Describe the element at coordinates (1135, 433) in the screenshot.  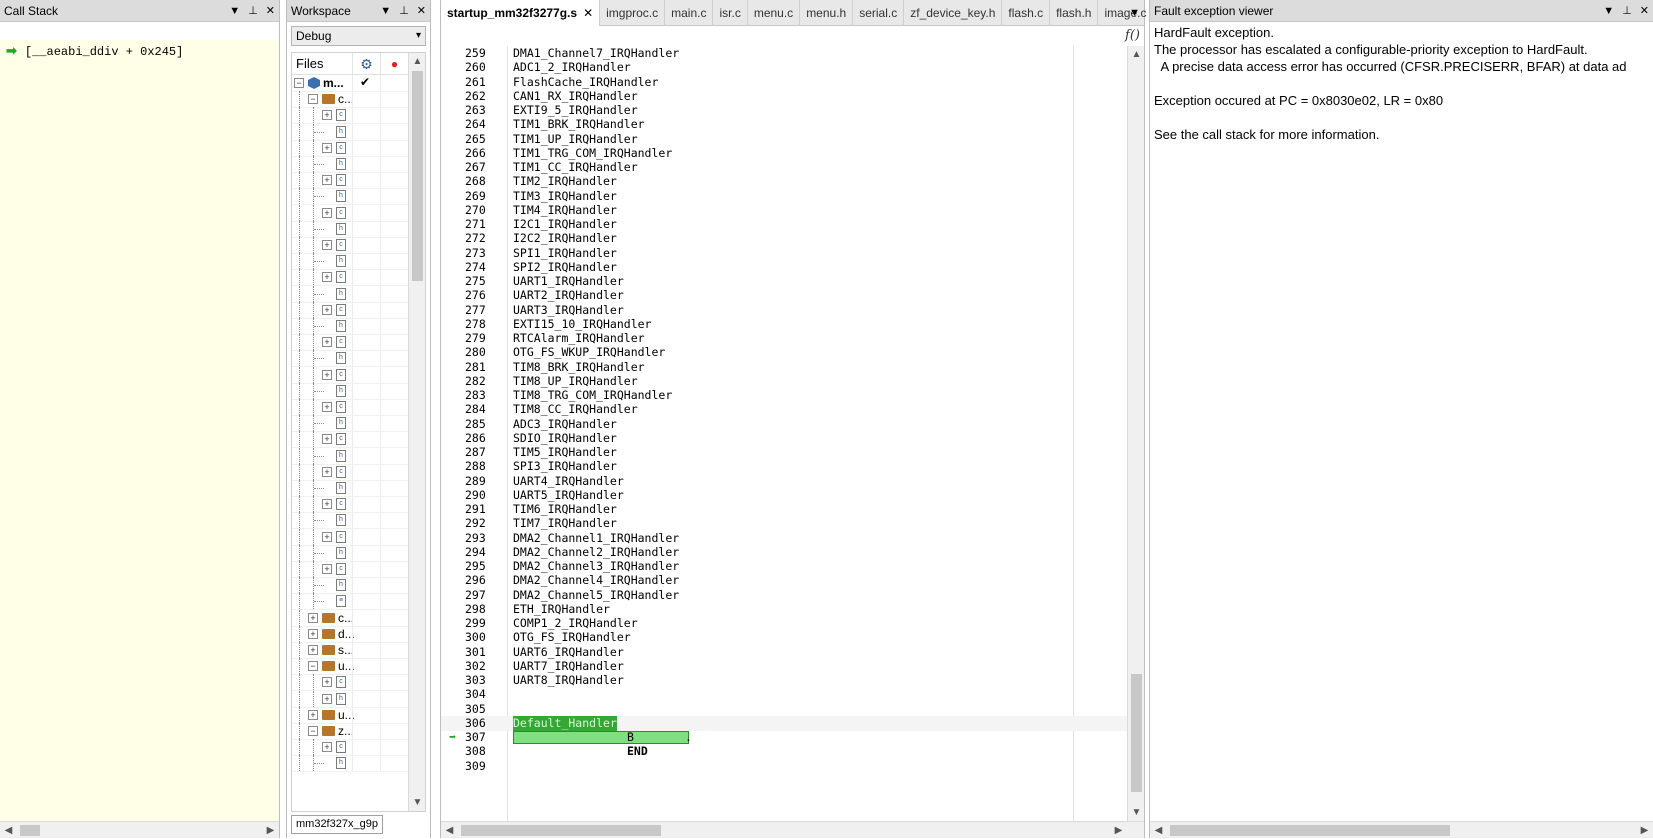
I see `editor-vscroll: ▲ ▼` at that location.